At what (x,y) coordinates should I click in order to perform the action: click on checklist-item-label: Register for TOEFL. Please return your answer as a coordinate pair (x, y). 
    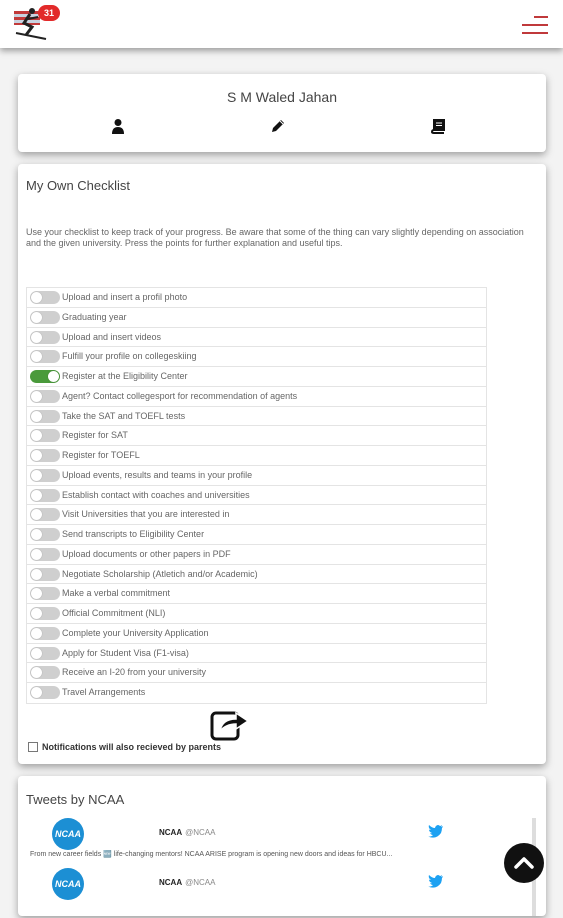
    Looking at the image, I should click on (101, 455).